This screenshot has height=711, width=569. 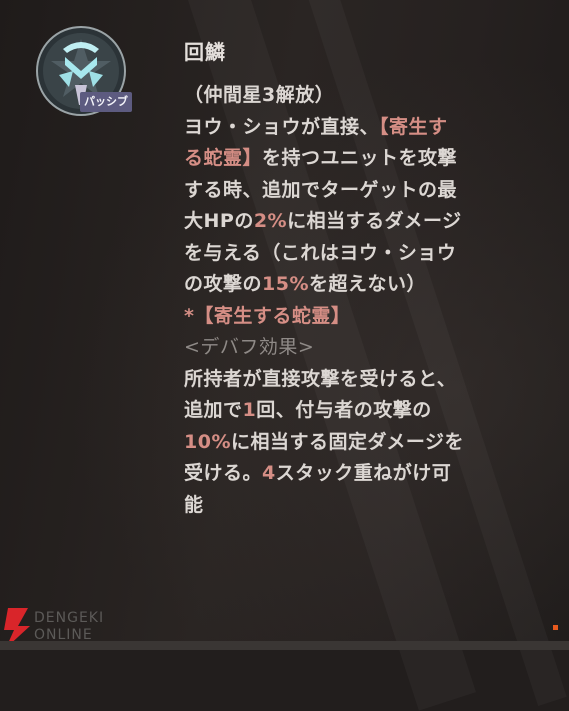 I want to click on desc-line: の攻撃の15%を超えない）, so click(x=359, y=285).